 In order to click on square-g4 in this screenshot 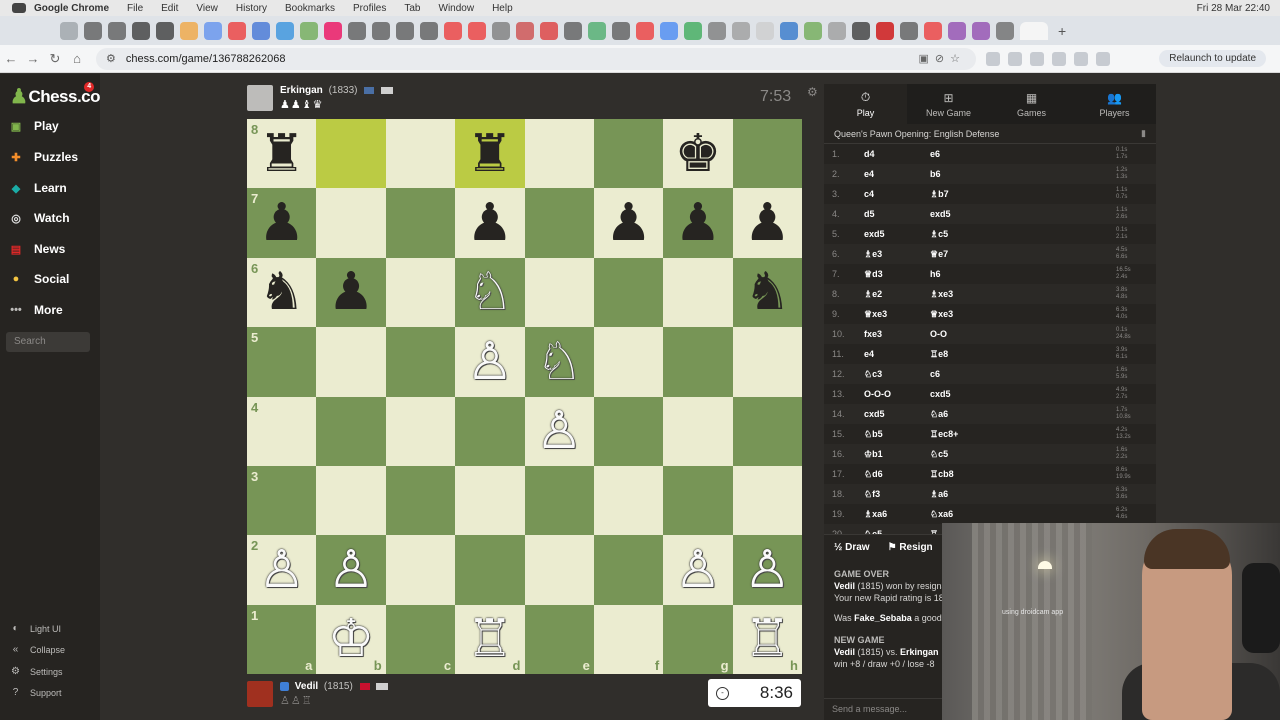, I will do `click(698, 431)`.